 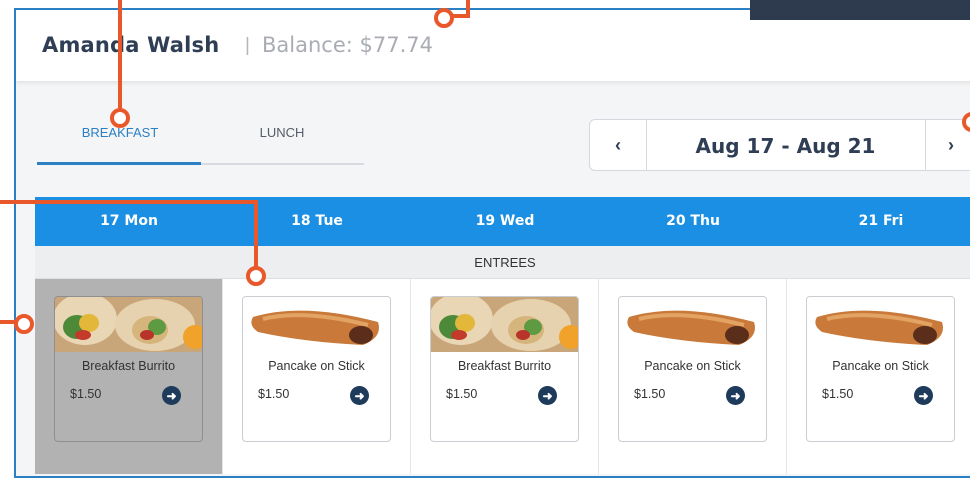 I want to click on tab-lunch: LUNCH, so click(x=282, y=132).